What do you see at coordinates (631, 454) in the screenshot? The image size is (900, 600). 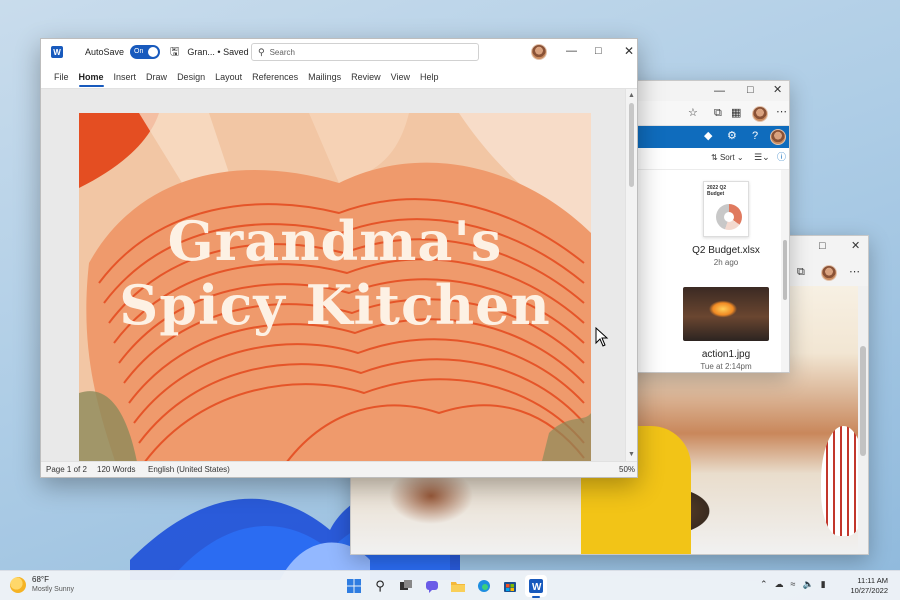 I see `scroll-down-icon: ▼` at bounding box center [631, 454].